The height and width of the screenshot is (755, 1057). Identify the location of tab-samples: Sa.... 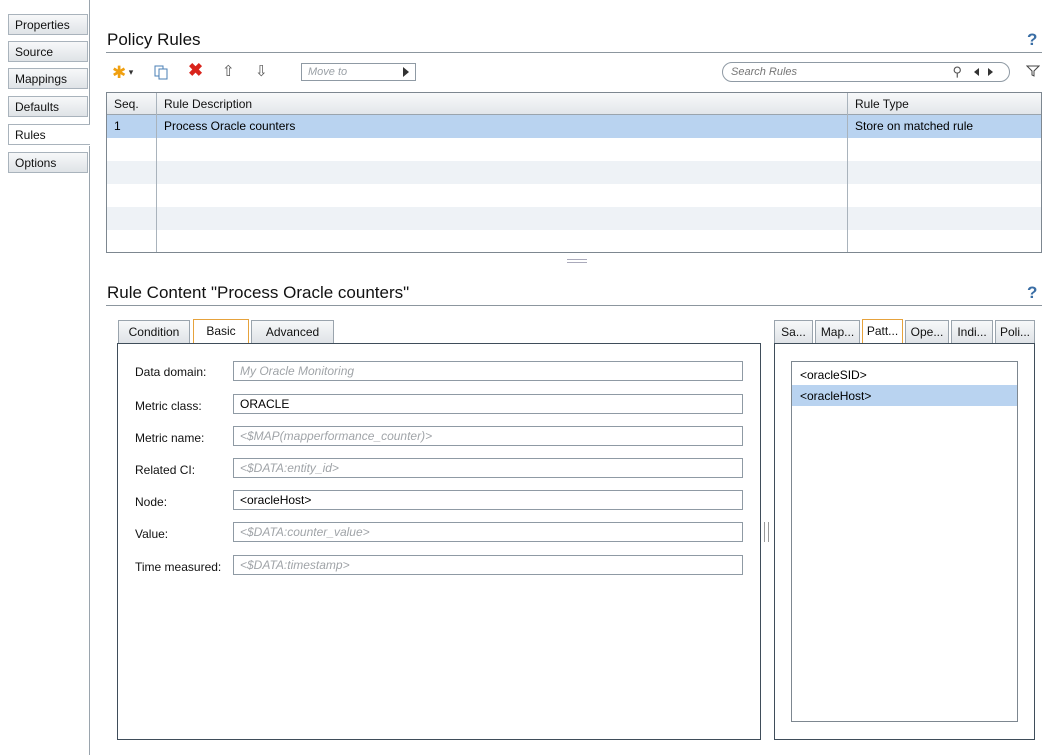
(793, 331).